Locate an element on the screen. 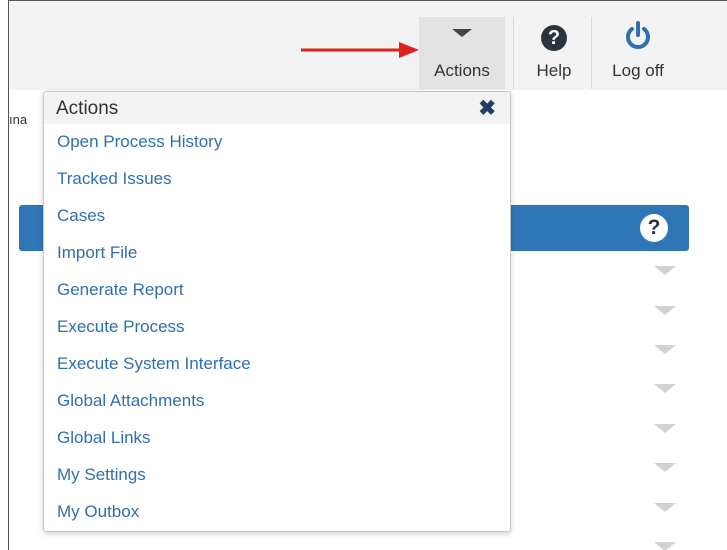  log-off-button-label: Log off is located at coordinates (638, 70).